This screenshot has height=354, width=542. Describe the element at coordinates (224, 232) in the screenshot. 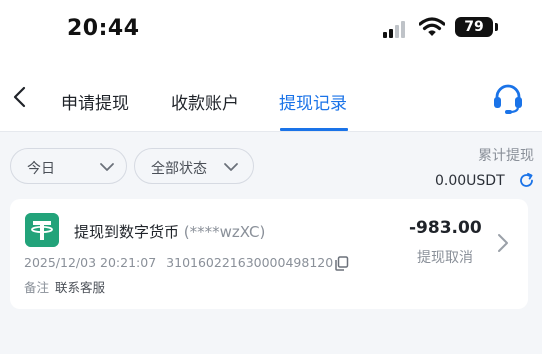

I see `record-address: (****wzXC)` at that location.